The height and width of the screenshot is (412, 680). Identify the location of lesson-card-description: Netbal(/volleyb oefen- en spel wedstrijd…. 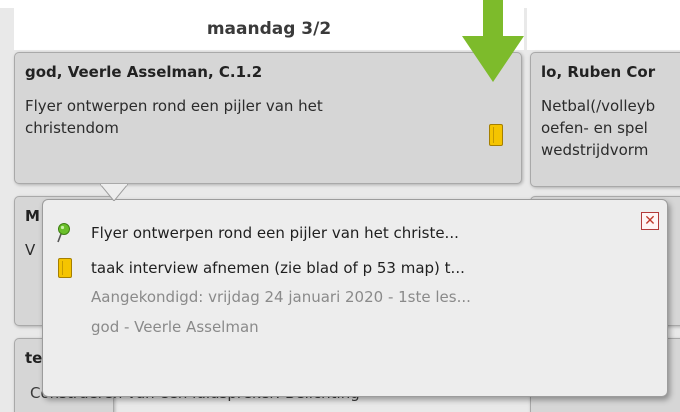
(605, 124).